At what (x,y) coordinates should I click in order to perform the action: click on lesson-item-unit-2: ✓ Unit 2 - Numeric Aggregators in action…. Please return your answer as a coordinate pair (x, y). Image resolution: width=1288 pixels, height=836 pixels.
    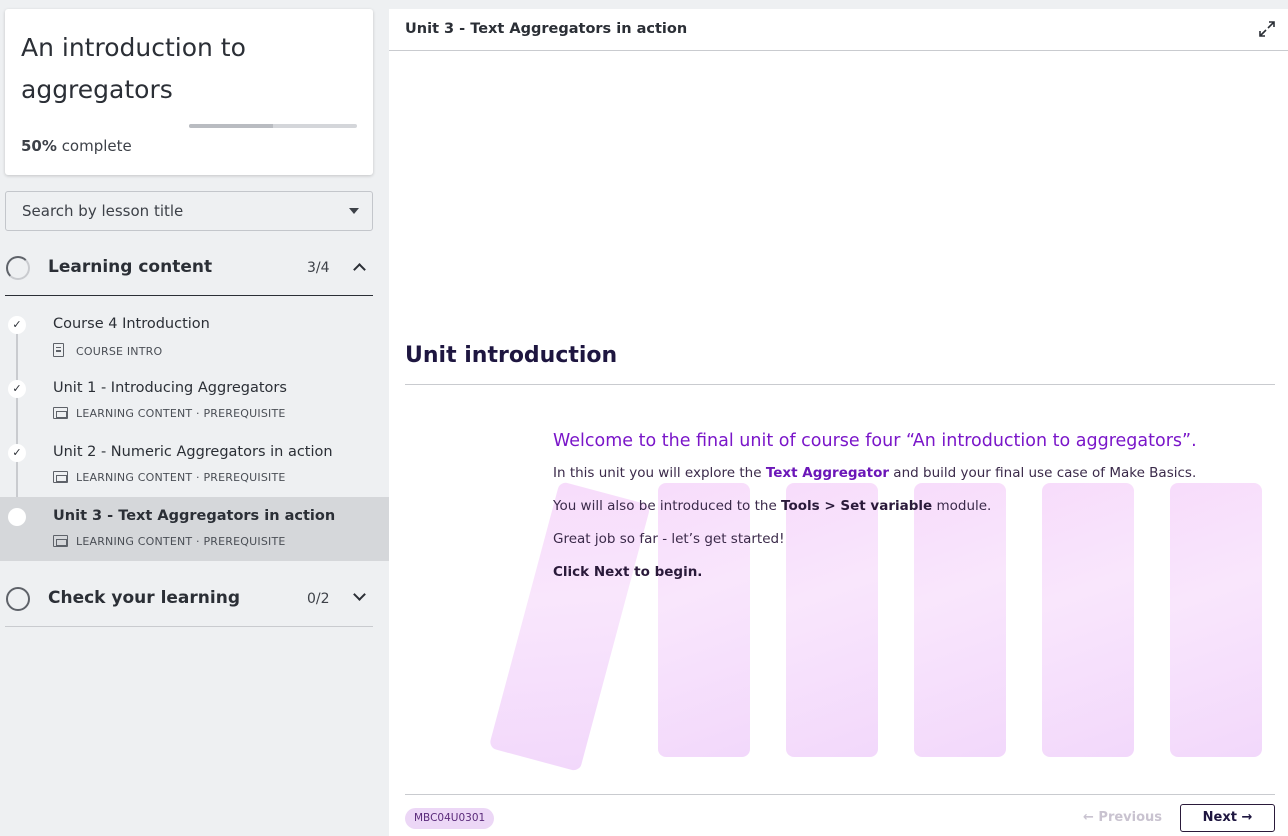
    Looking at the image, I should click on (194, 465).